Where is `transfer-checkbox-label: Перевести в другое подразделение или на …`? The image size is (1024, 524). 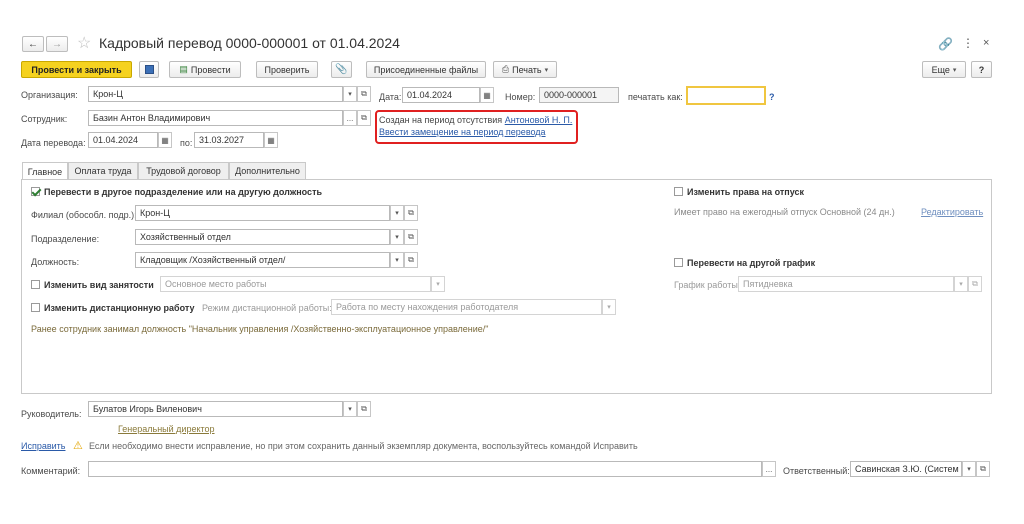
transfer-checkbox-label: Перевести в другое подразделение или на … is located at coordinates (183, 192).